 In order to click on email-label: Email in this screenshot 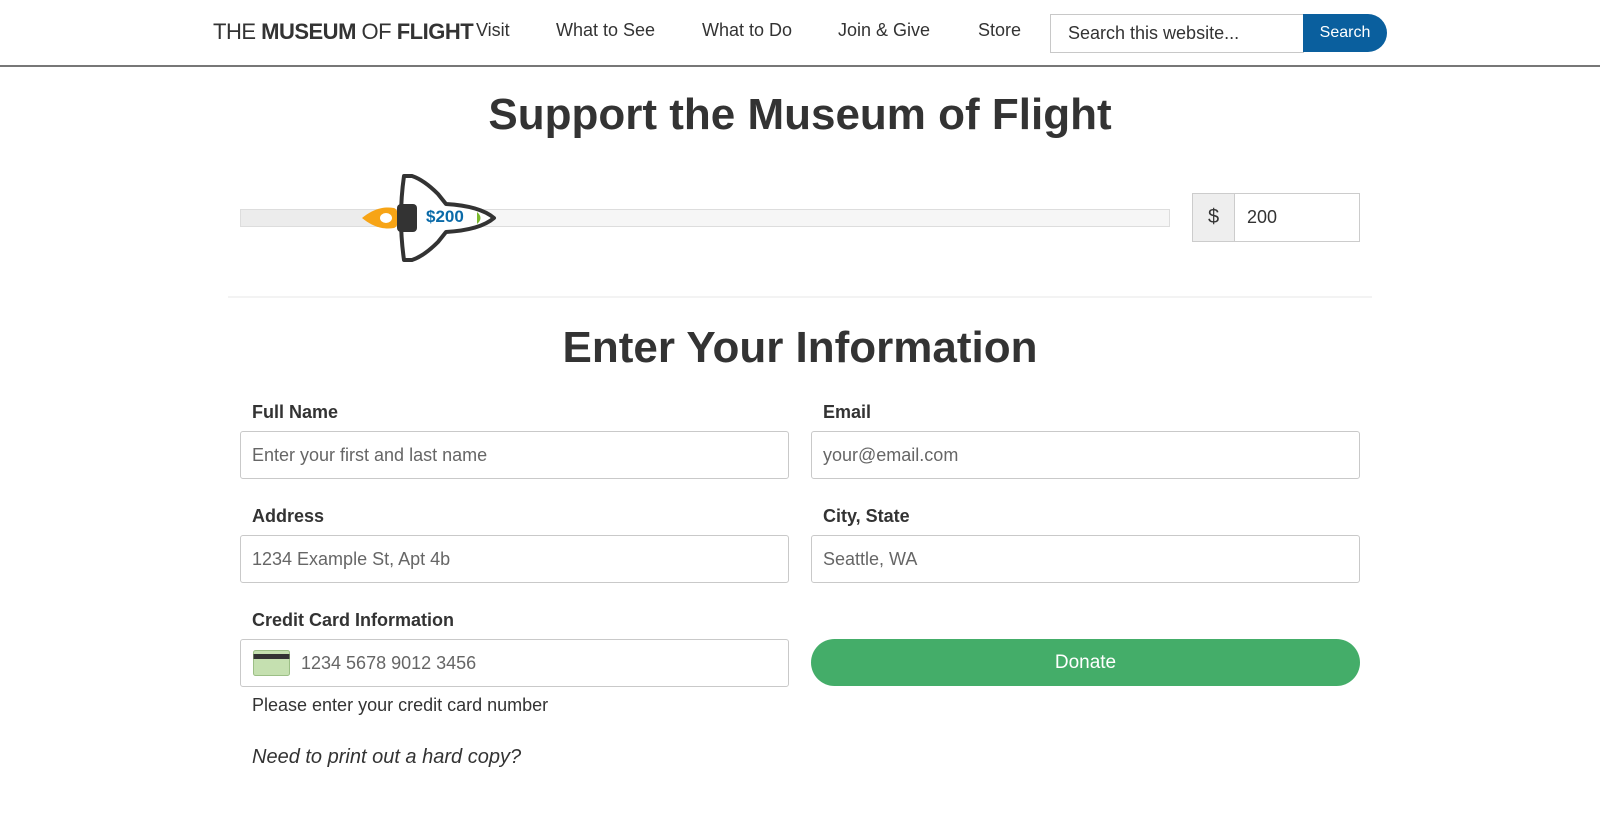, I will do `click(847, 412)`.